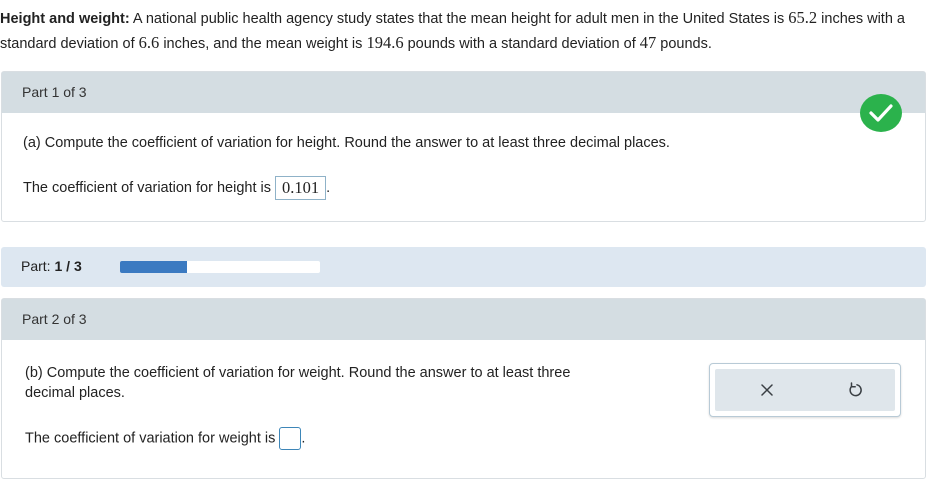 The width and height of the screenshot is (937, 487). Describe the element at coordinates (881, 113) in the screenshot. I see `checkmark-icon` at that location.